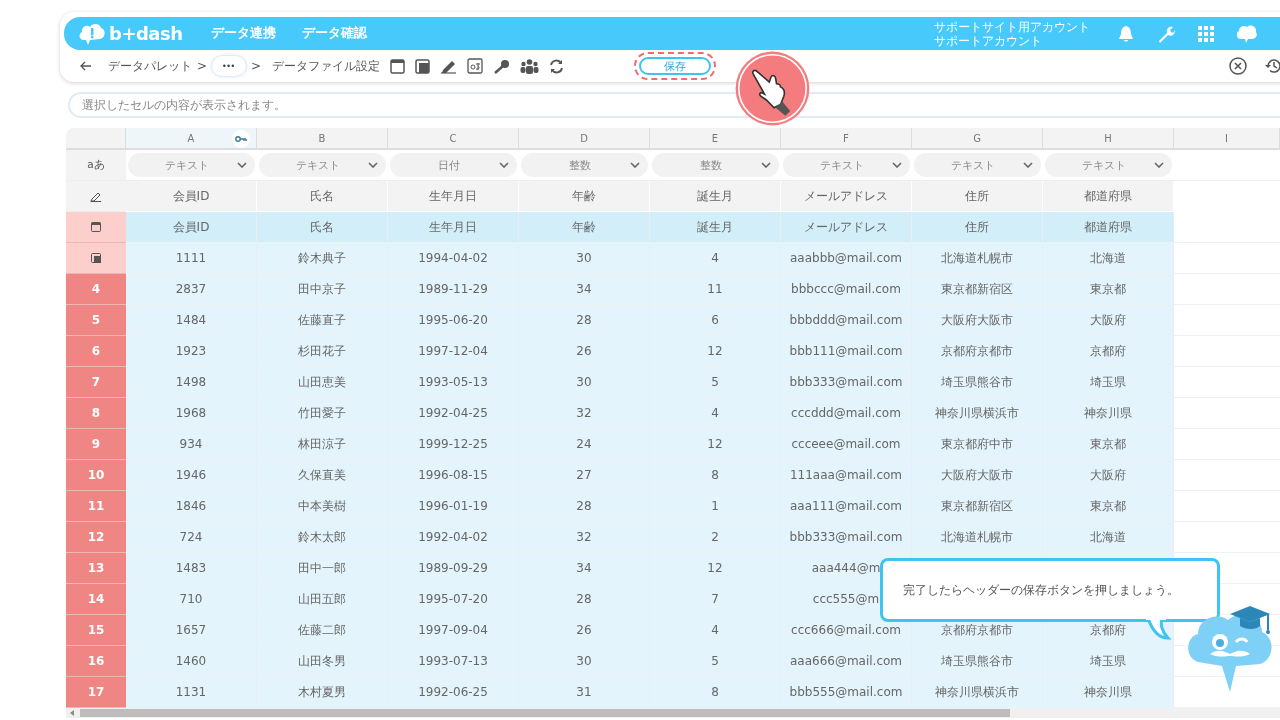  What do you see at coordinates (191, 537) in the screenshot?
I see `table-cell: 724` at bounding box center [191, 537].